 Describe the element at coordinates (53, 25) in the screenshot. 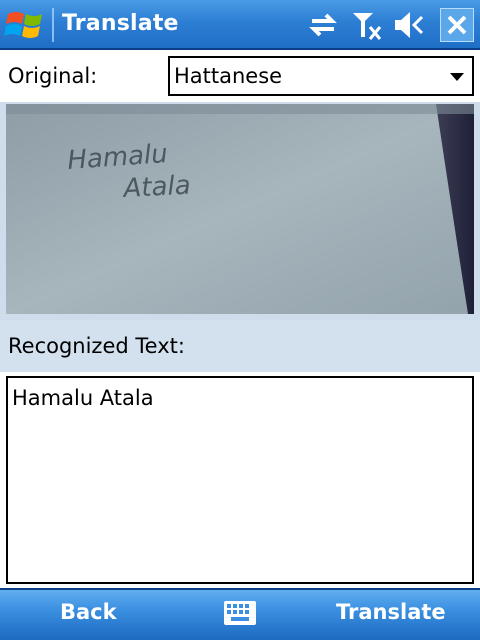

I see `title-separator` at that location.